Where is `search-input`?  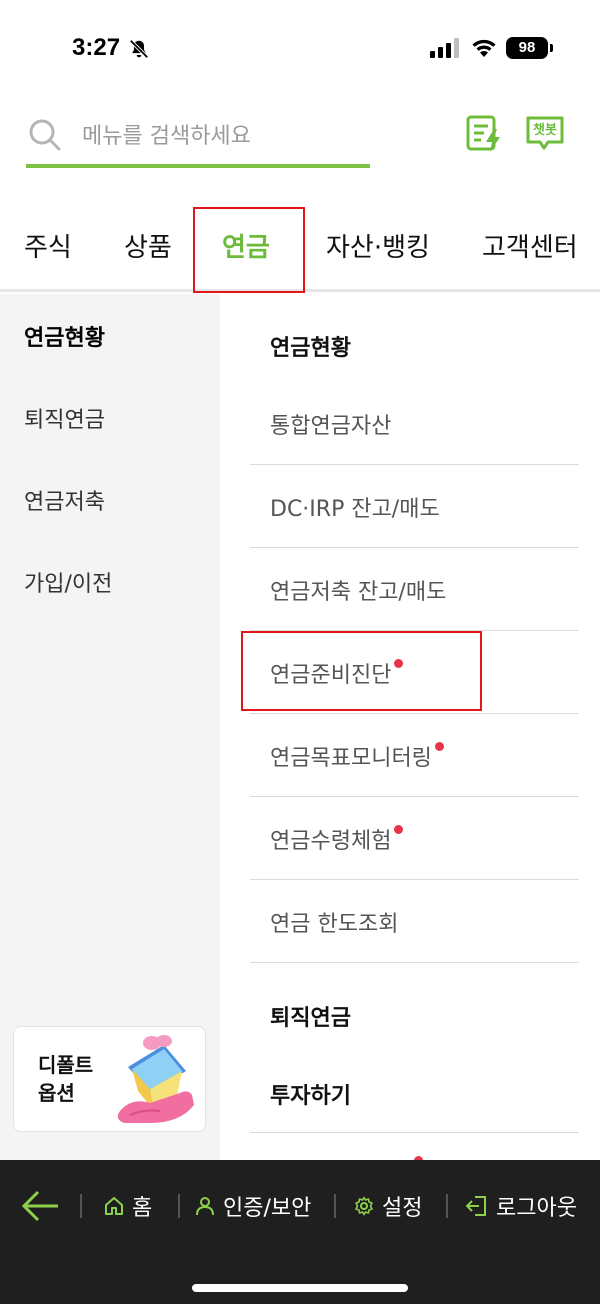
search-input is located at coordinates (222, 136).